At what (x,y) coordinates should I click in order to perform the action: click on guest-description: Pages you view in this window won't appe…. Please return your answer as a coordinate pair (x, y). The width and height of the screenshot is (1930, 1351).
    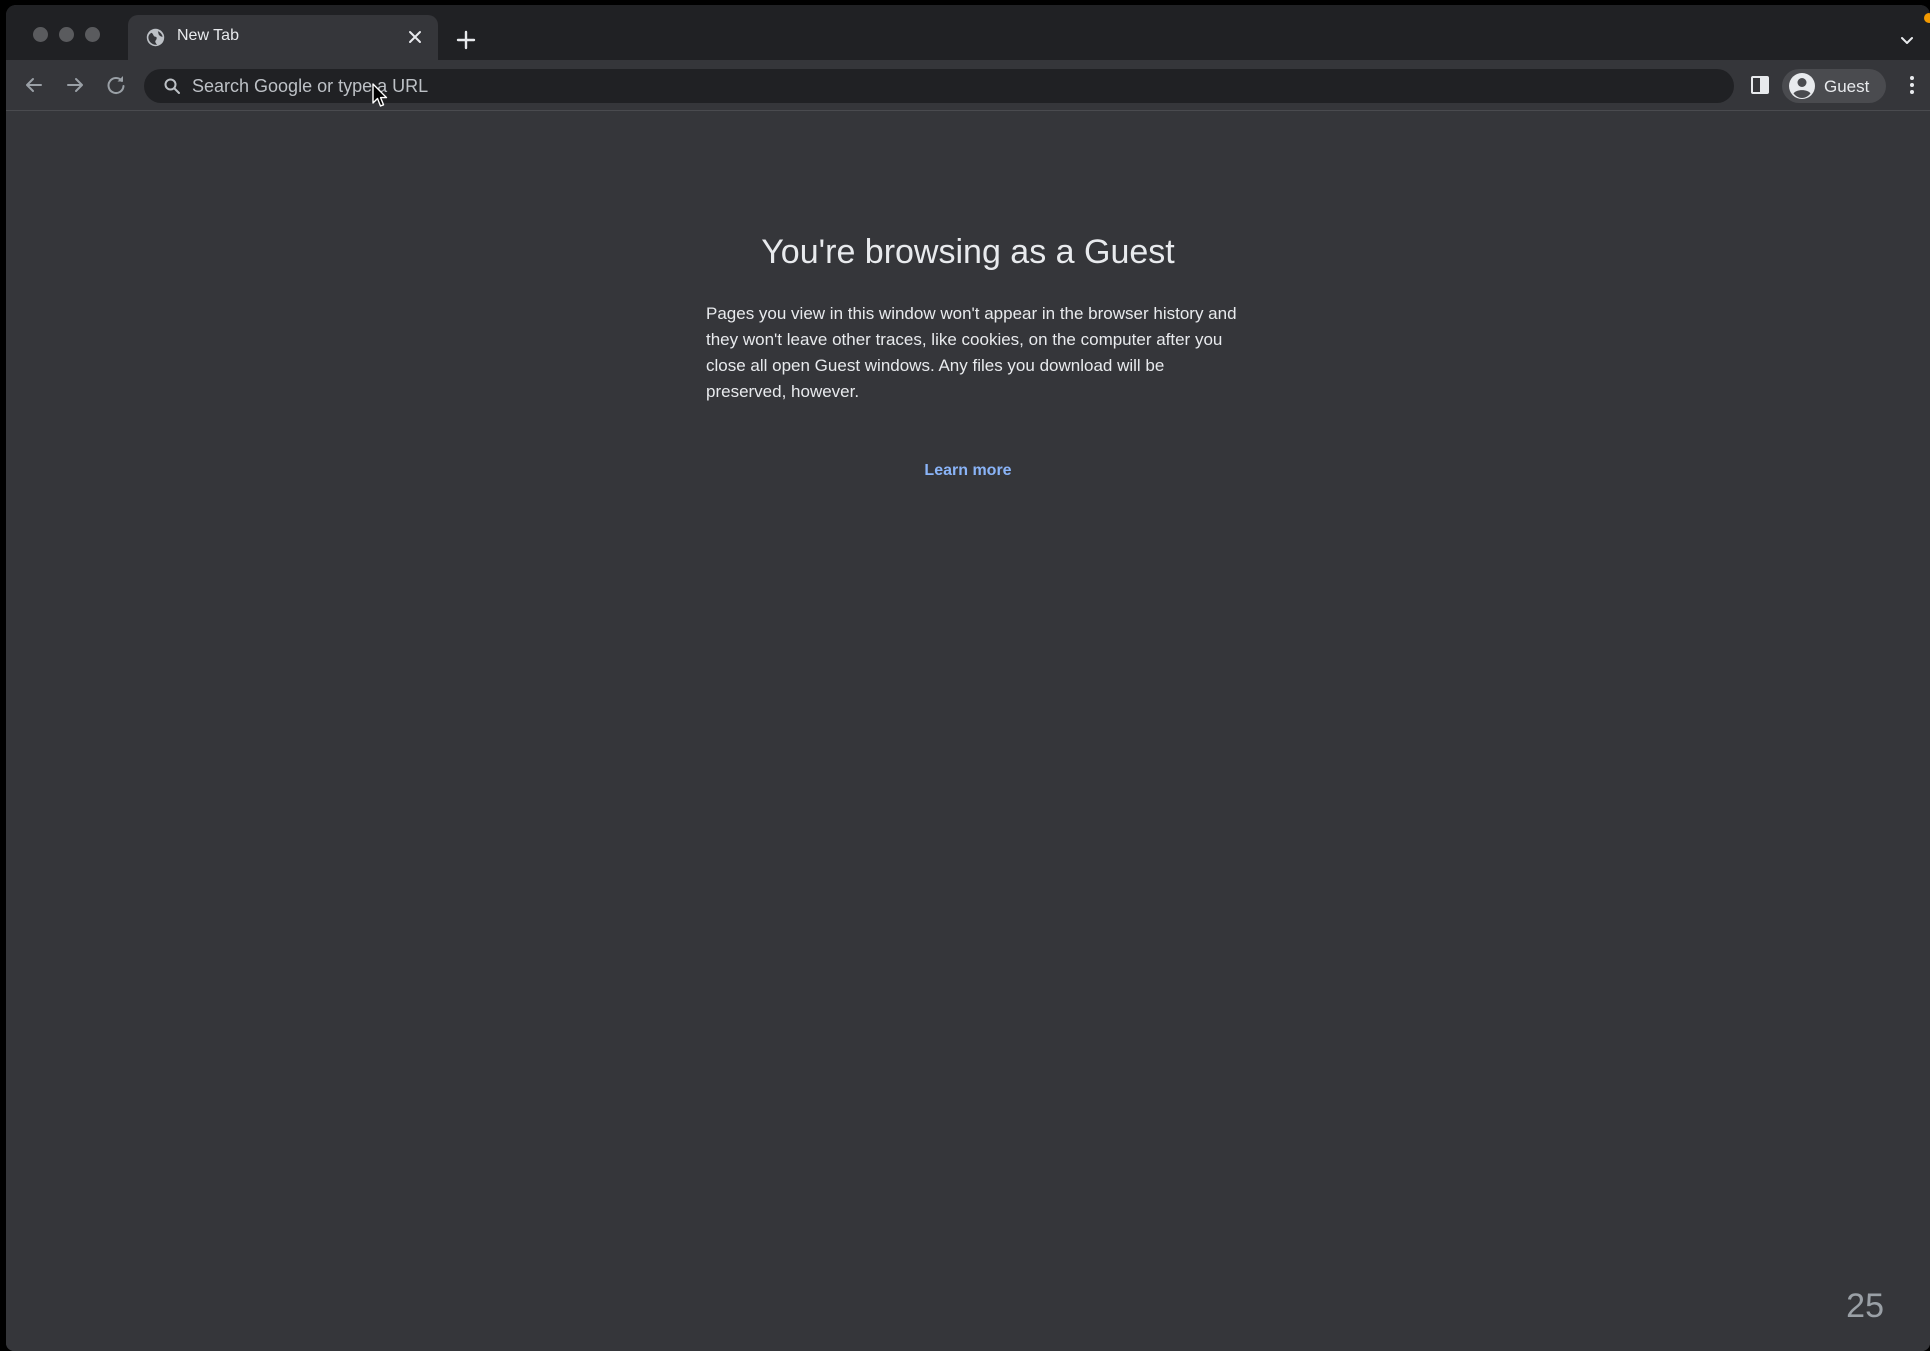
    Looking at the image, I should click on (971, 352).